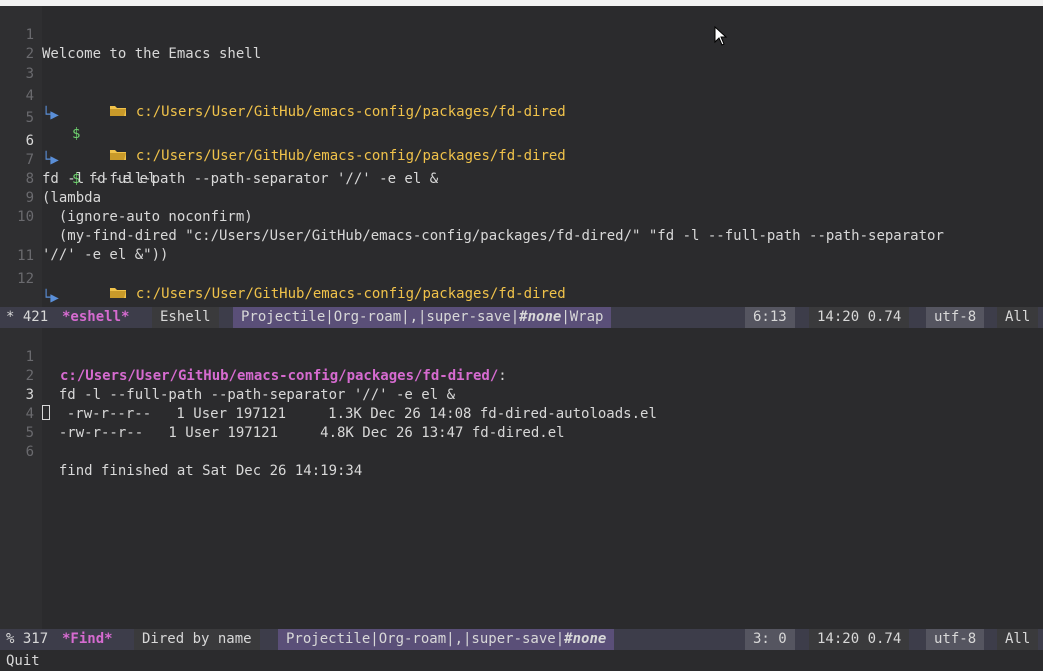 Image resolution: width=1043 pixels, height=671 pixels. What do you see at coordinates (78, 150) in the screenshot?
I see `eshell-prompt-line: 6 └▶ $ fd -e el` at bounding box center [78, 150].